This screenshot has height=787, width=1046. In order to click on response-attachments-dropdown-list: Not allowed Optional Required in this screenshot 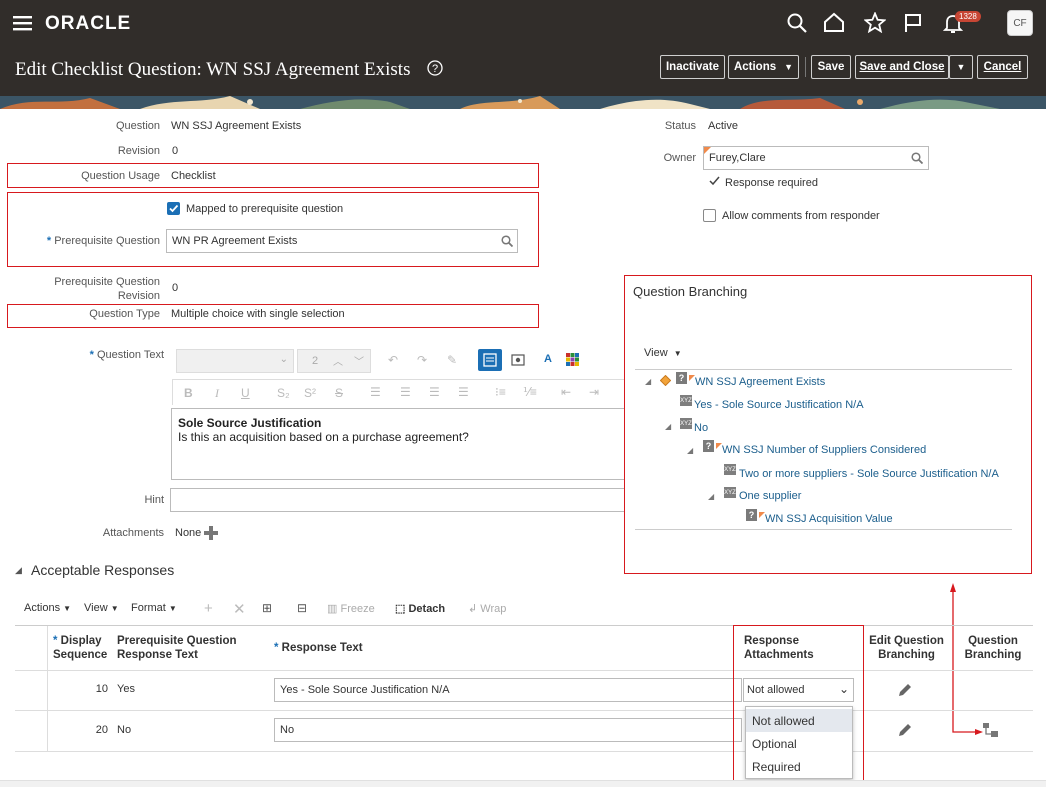, I will do `click(799, 742)`.